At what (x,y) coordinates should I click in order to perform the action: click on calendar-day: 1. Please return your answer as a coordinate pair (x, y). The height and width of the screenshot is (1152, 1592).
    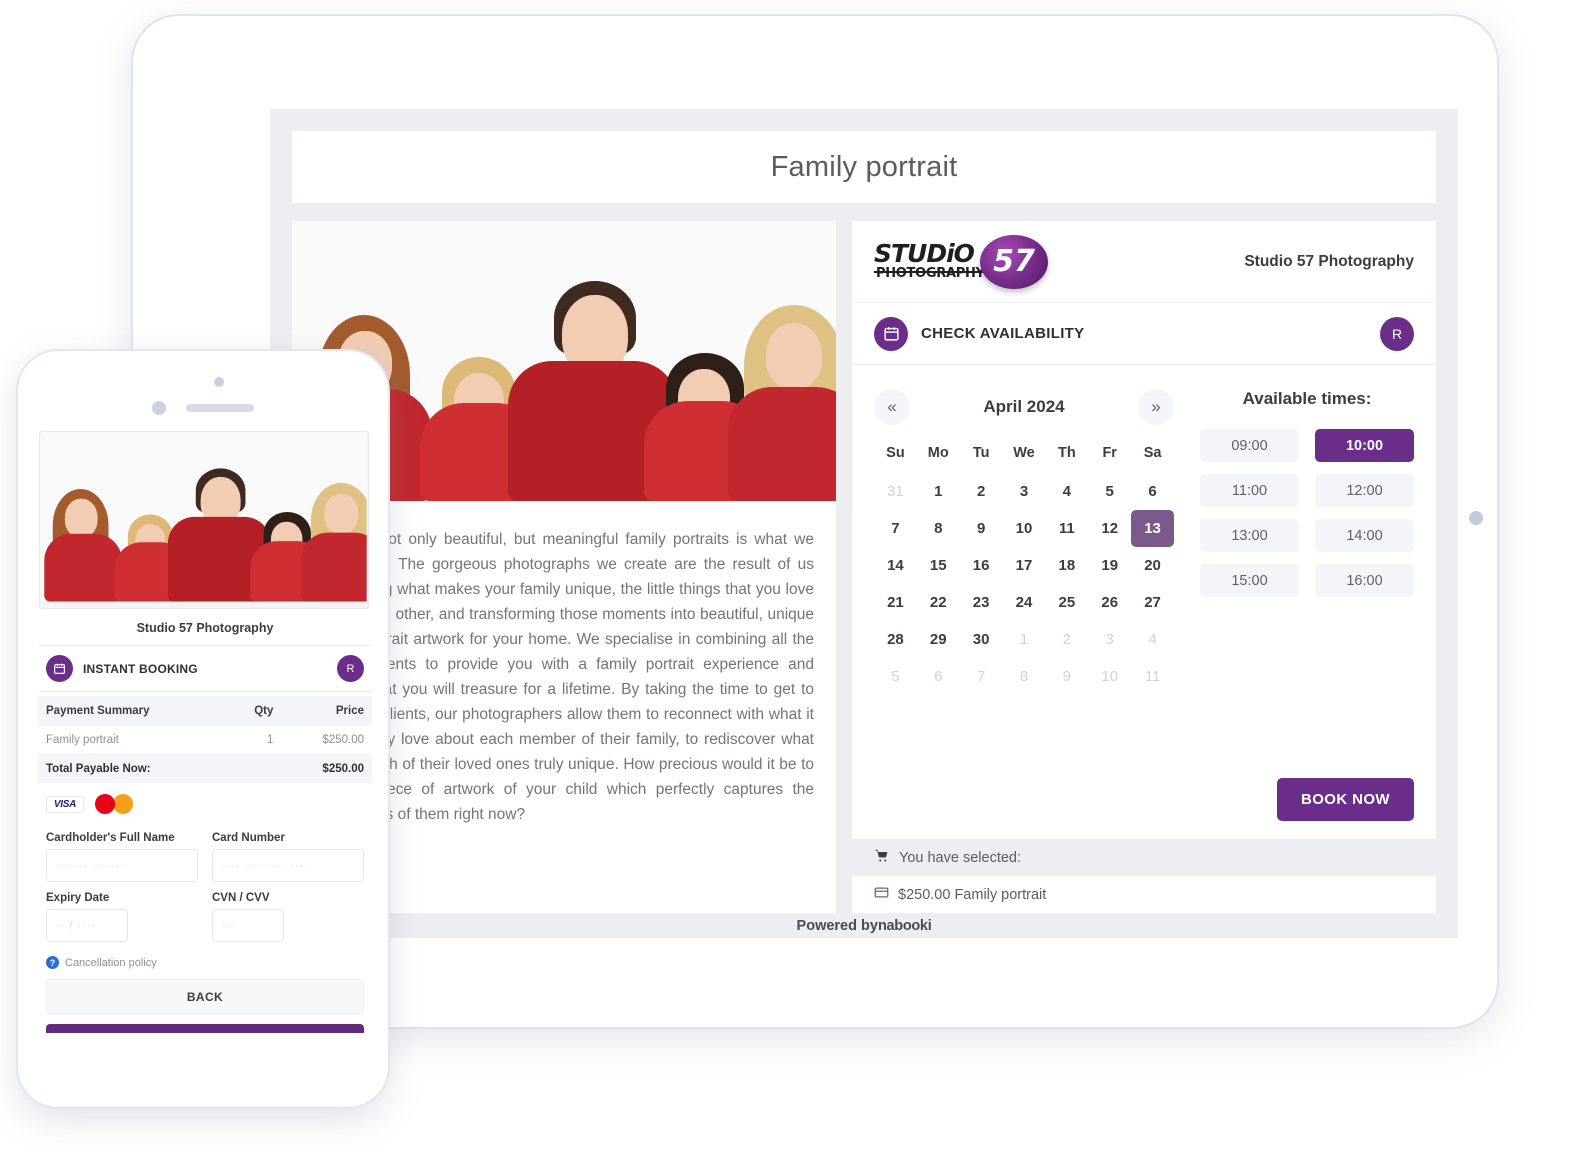
    Looking at the image, I should click on (938, 491).